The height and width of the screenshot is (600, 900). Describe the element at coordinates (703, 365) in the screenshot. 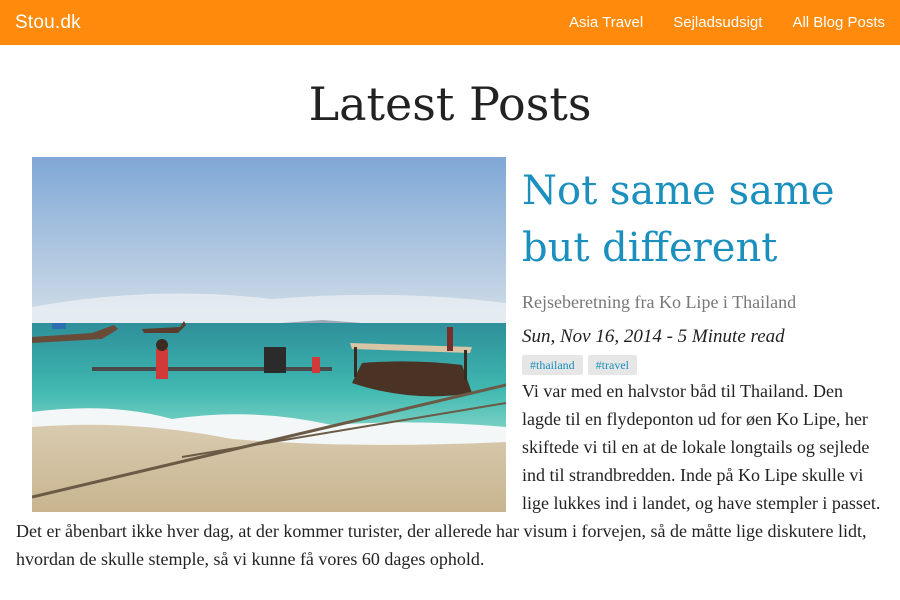

I see `post-tags: #thailand #travel` at that location.